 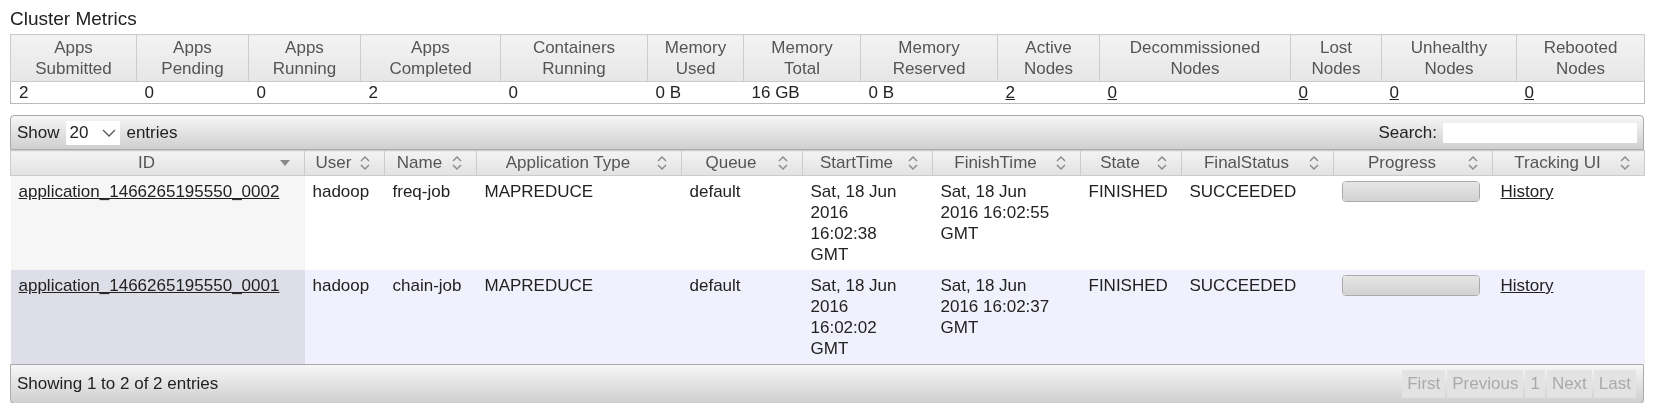 I want to click on table-cell: Sat, 18 Jun 2016 16:02:38 GMT, so click(x=853, y=223).